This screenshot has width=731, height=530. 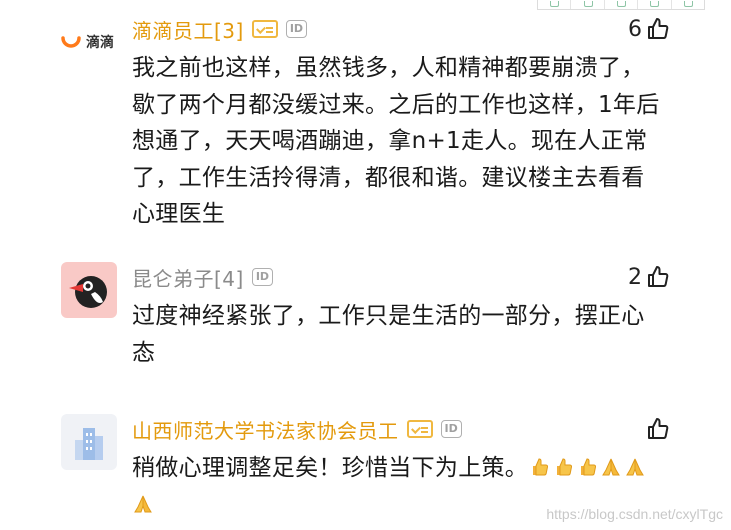 What do you see at coordinates (635, 277) in the screenshot?
I see `like-count: 2` at bounding box center [635, 277].